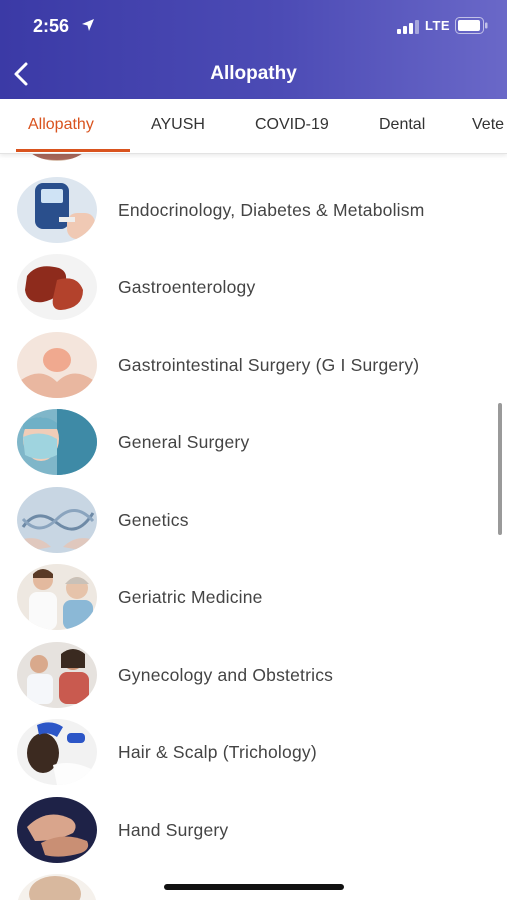 The height and width of the screenshot is (900, 507). I want to click on active-tab-indicator, so click(73, 150).